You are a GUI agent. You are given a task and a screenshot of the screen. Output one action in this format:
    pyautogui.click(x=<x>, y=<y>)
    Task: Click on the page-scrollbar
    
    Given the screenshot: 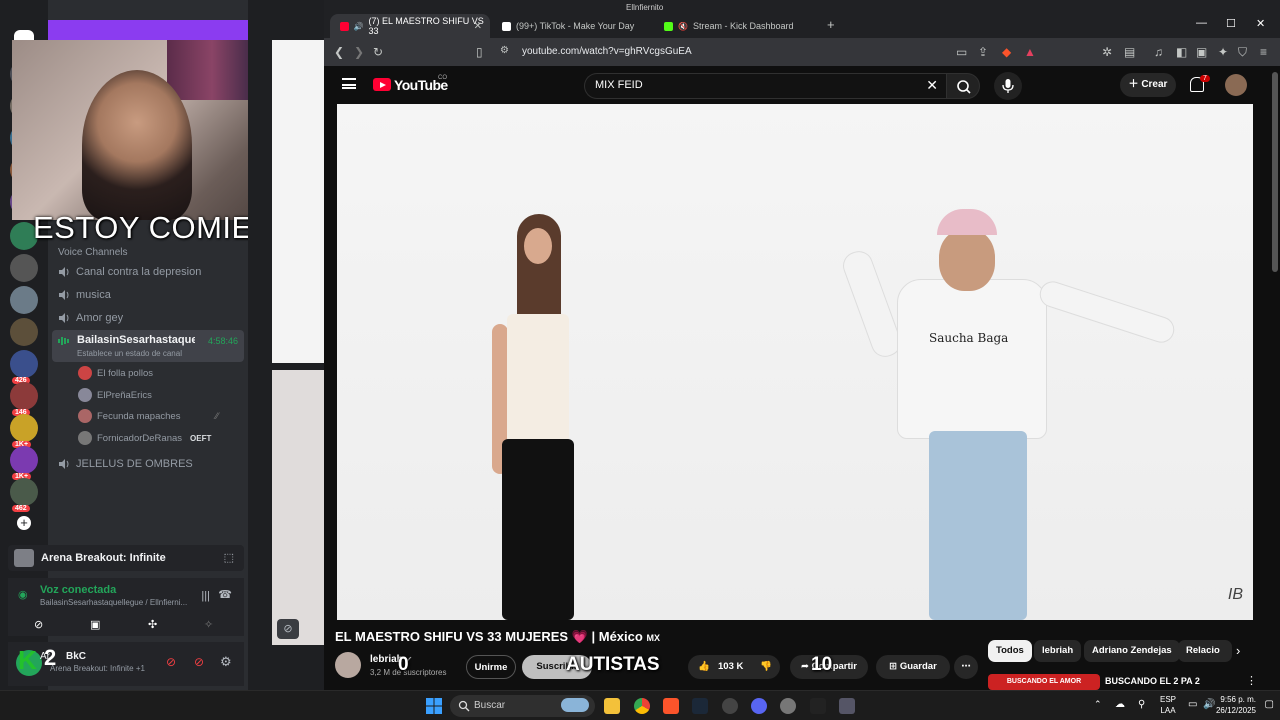 What is the action you would take?
    pyautogui.click(x=1275, y=172)
    